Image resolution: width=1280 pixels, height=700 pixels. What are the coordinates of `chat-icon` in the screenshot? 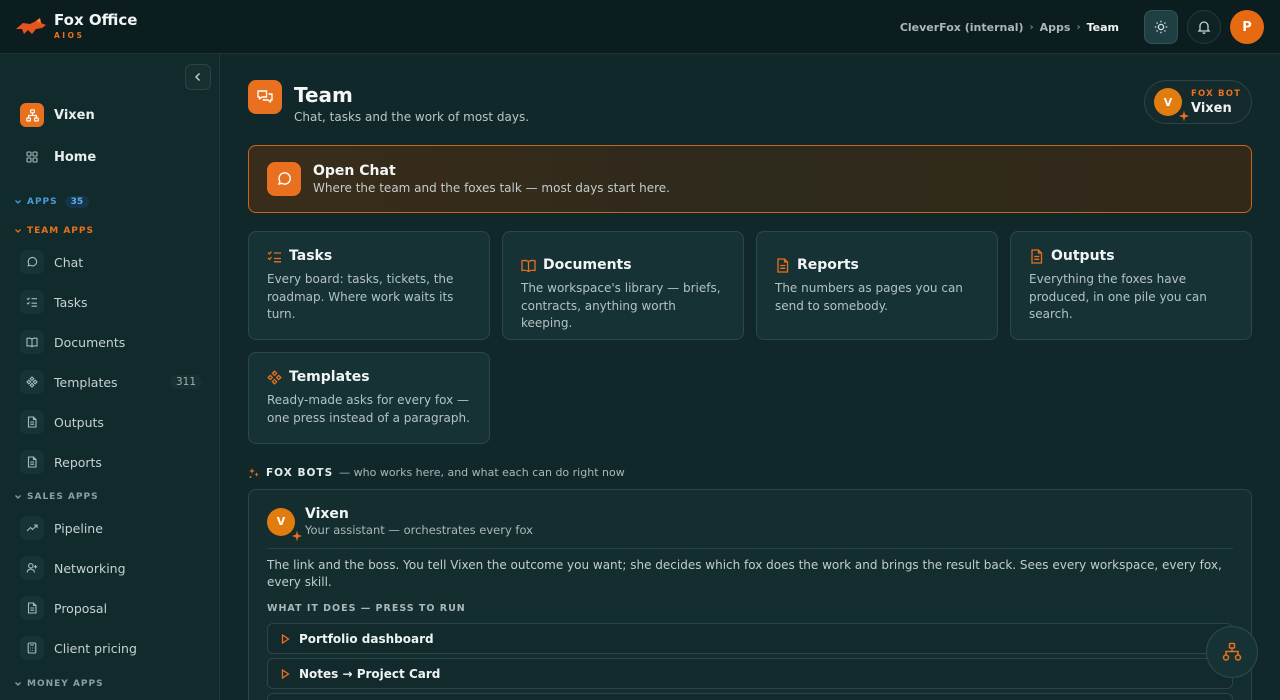 It's located at (32, 262).